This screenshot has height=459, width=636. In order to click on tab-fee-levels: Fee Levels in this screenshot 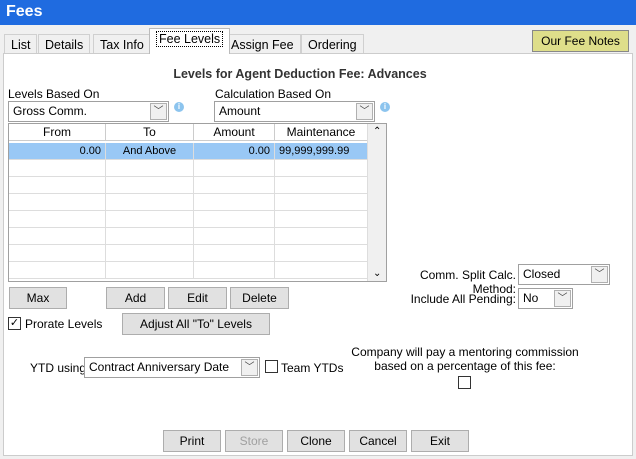, I will do `click(190, 41)`.